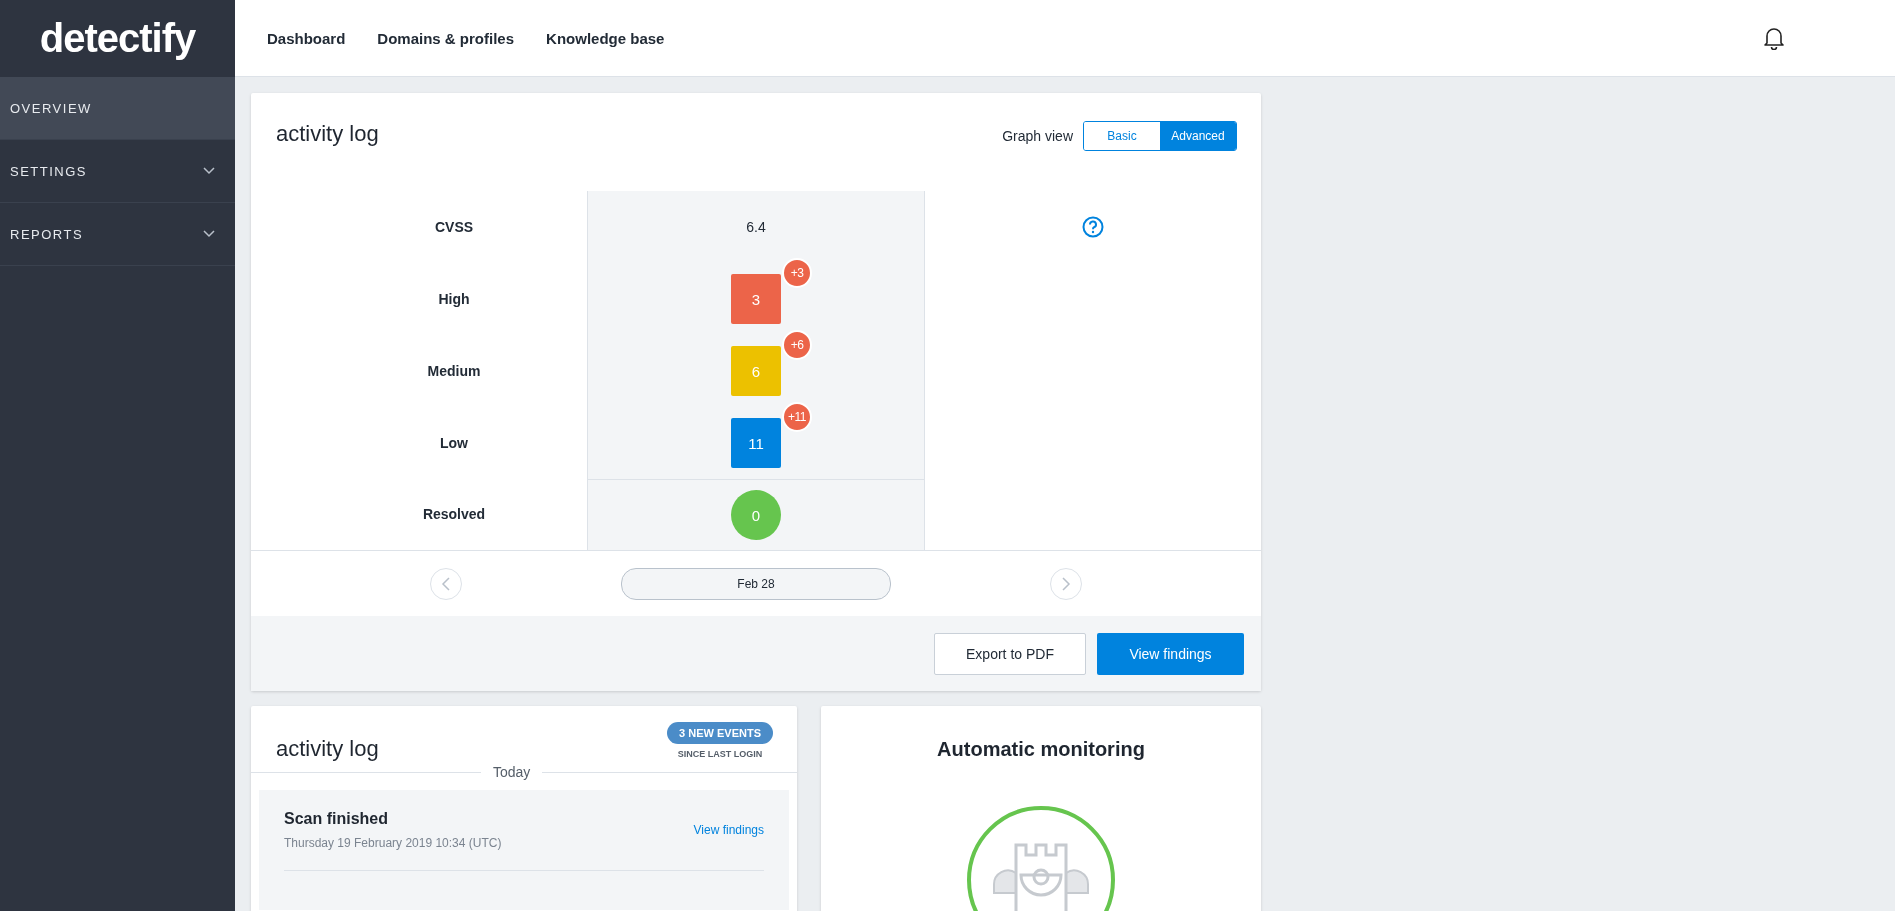 The height and width of the screenshot is (911, 1895). Describe the element at coordinates (51, 108) in the screenshot. I see `sidebar-item-label: OVERVIEW` at that location.